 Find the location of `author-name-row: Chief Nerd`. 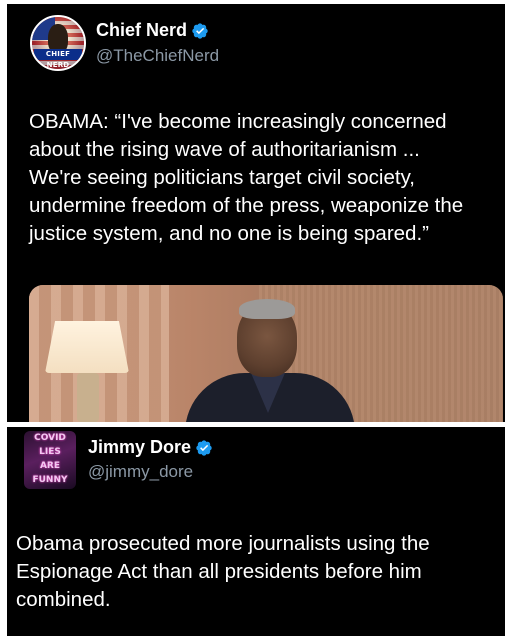

author-name-row: Chief Nerd is located at coordinates (152, 30).